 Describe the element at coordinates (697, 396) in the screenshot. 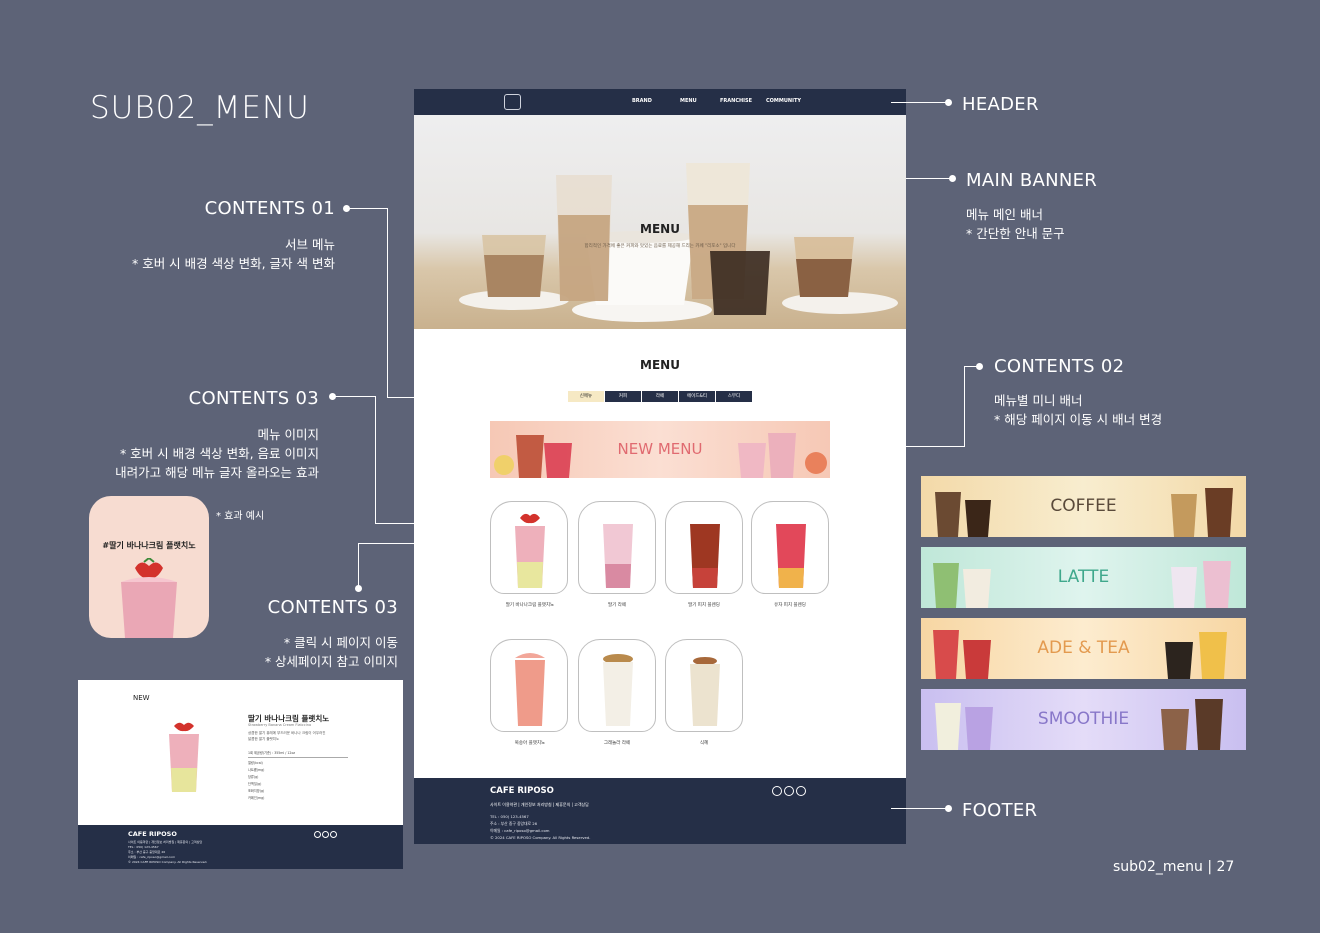

I see `tab-ade-tea: 에이드&티` at that location.